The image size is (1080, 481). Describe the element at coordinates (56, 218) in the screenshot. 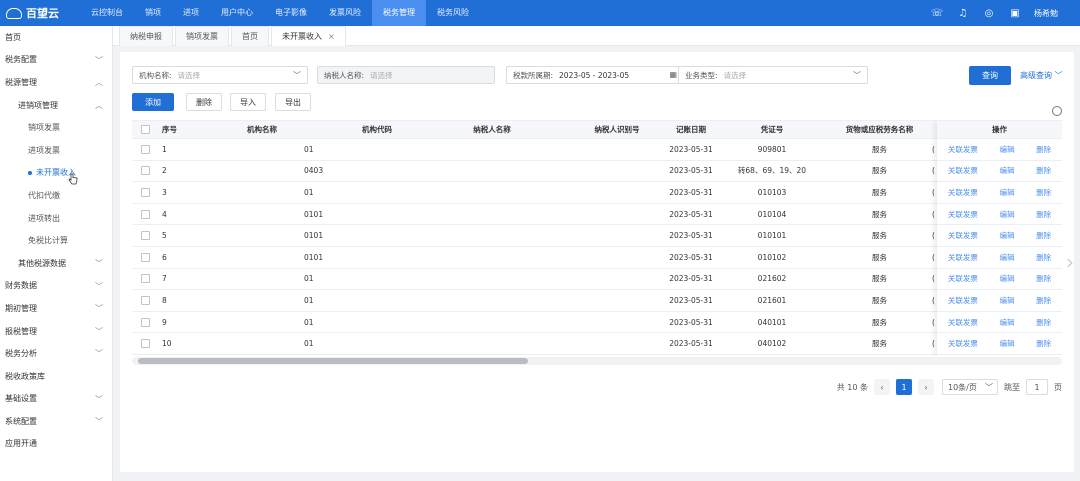

I see `sidebar-item-8: 进项转出` at that location.